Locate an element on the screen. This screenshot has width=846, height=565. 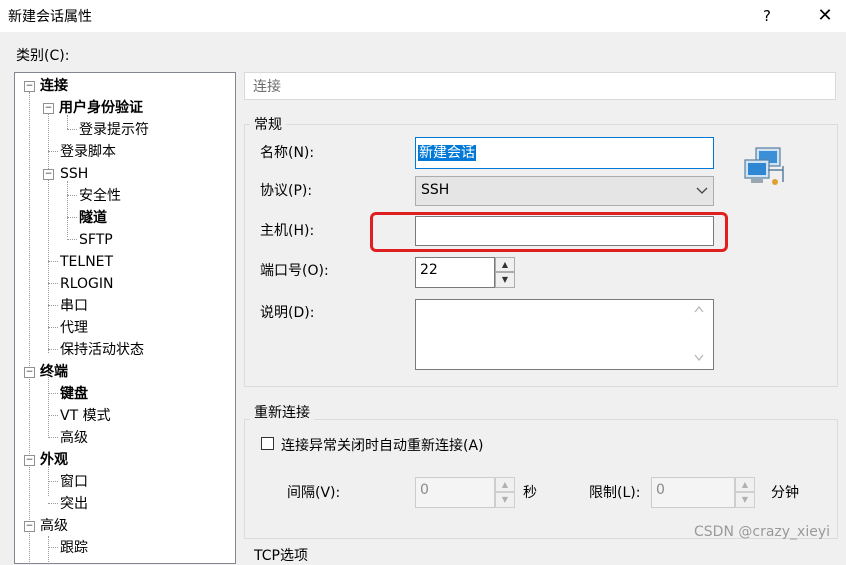
tree-item-user-auth: 用户身份验证 is located at coordinates (101, 108).